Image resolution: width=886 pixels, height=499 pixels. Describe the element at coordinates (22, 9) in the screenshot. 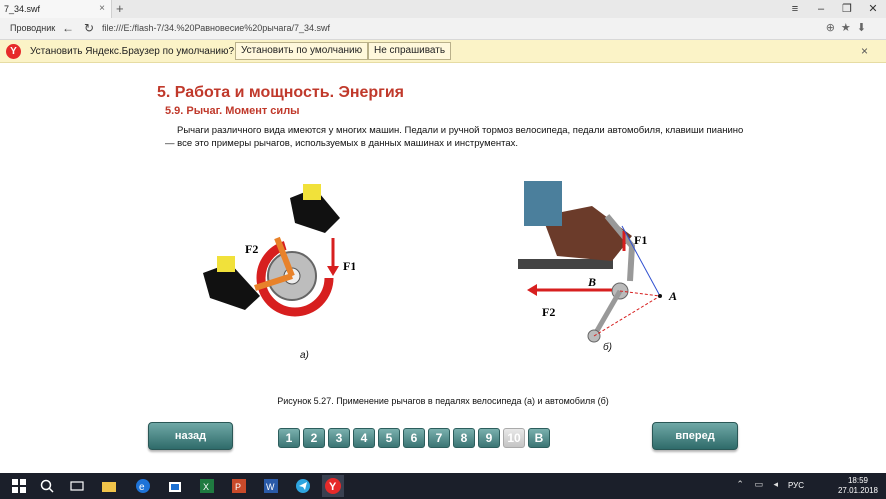

I see `tab-title: 7_34.swf` at that location.